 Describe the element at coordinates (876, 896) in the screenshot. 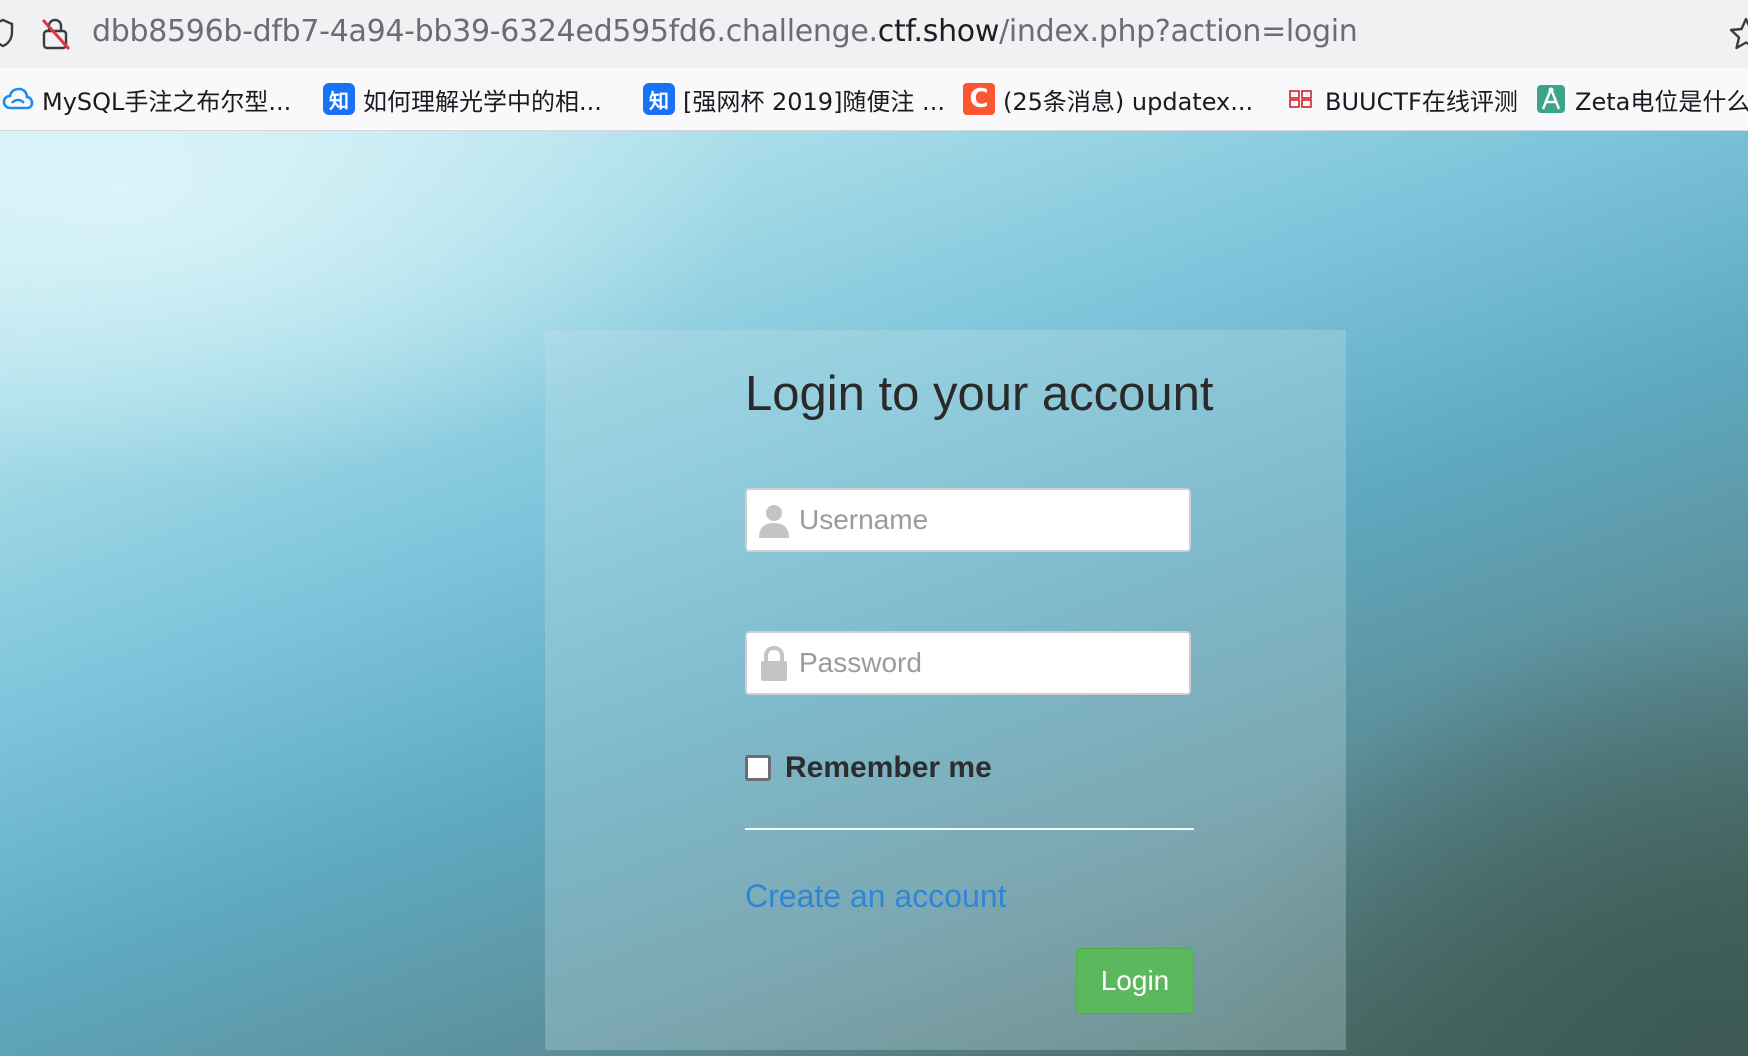

I see `create-account-link: Create an account` at that location.